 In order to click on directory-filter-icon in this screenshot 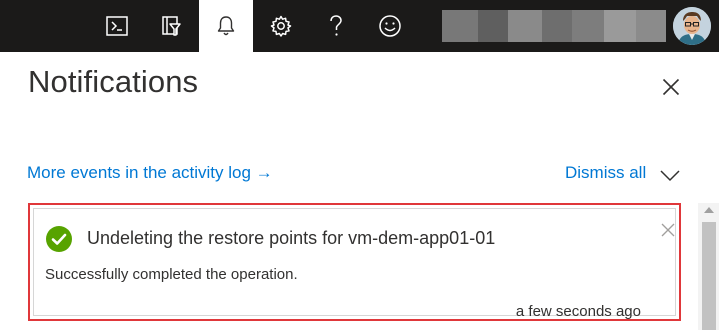, I will do `click(171, 26)`.